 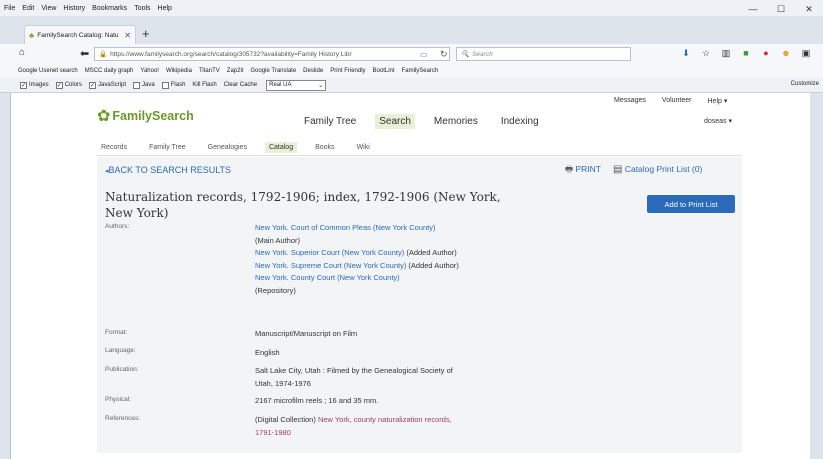 I want to click on close-tab-icon: ✕, so click(x=127, y=35).